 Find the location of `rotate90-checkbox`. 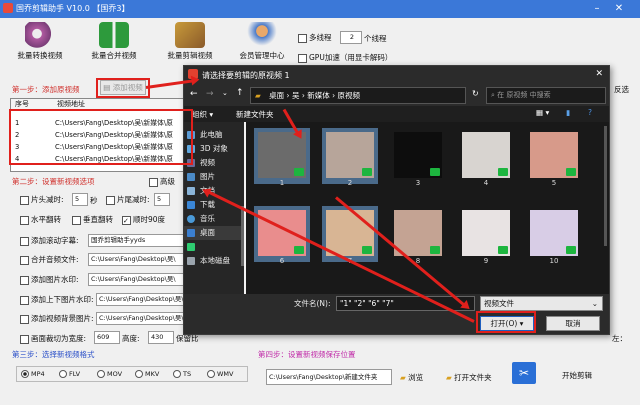

rotate90-checkbox is located at coordinates (126, 220).